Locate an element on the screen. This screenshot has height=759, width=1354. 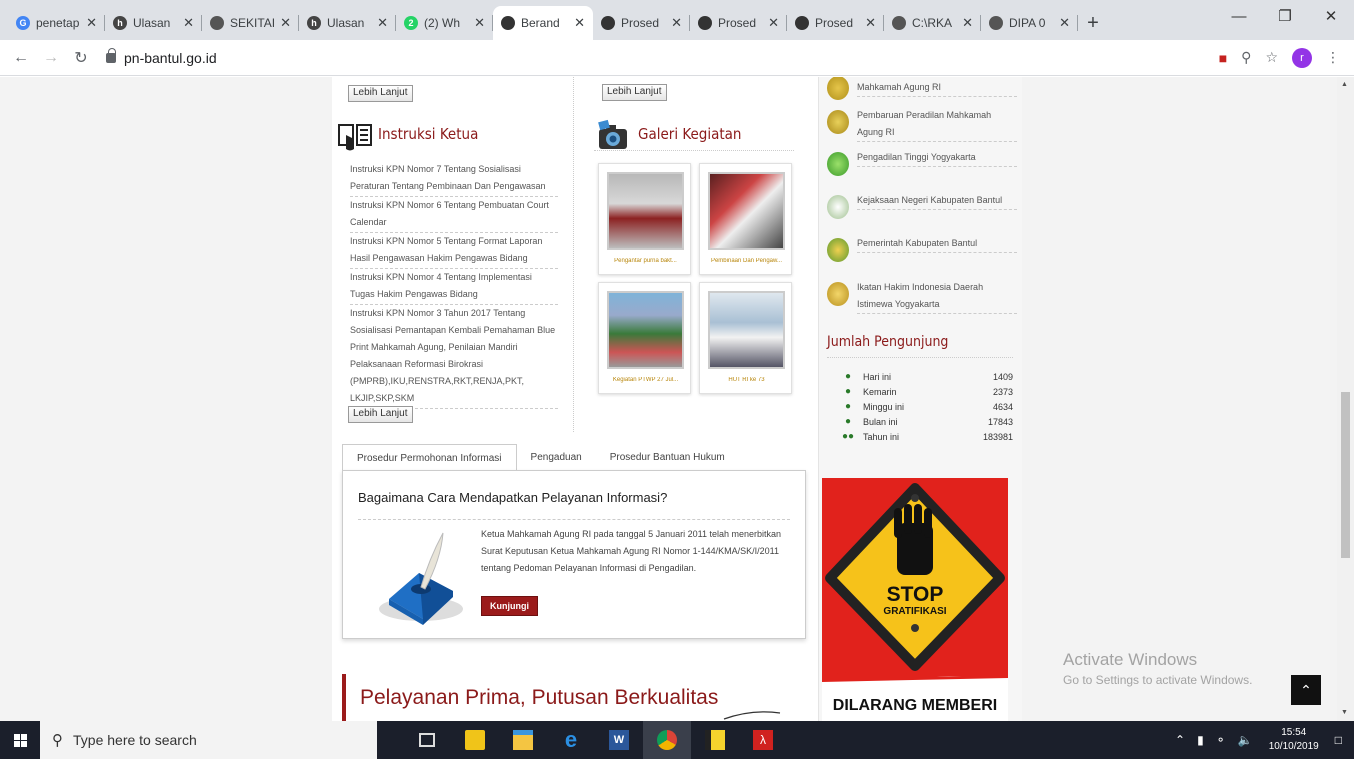
visit-button: Kunjungi is located at coordinates (509, 606).